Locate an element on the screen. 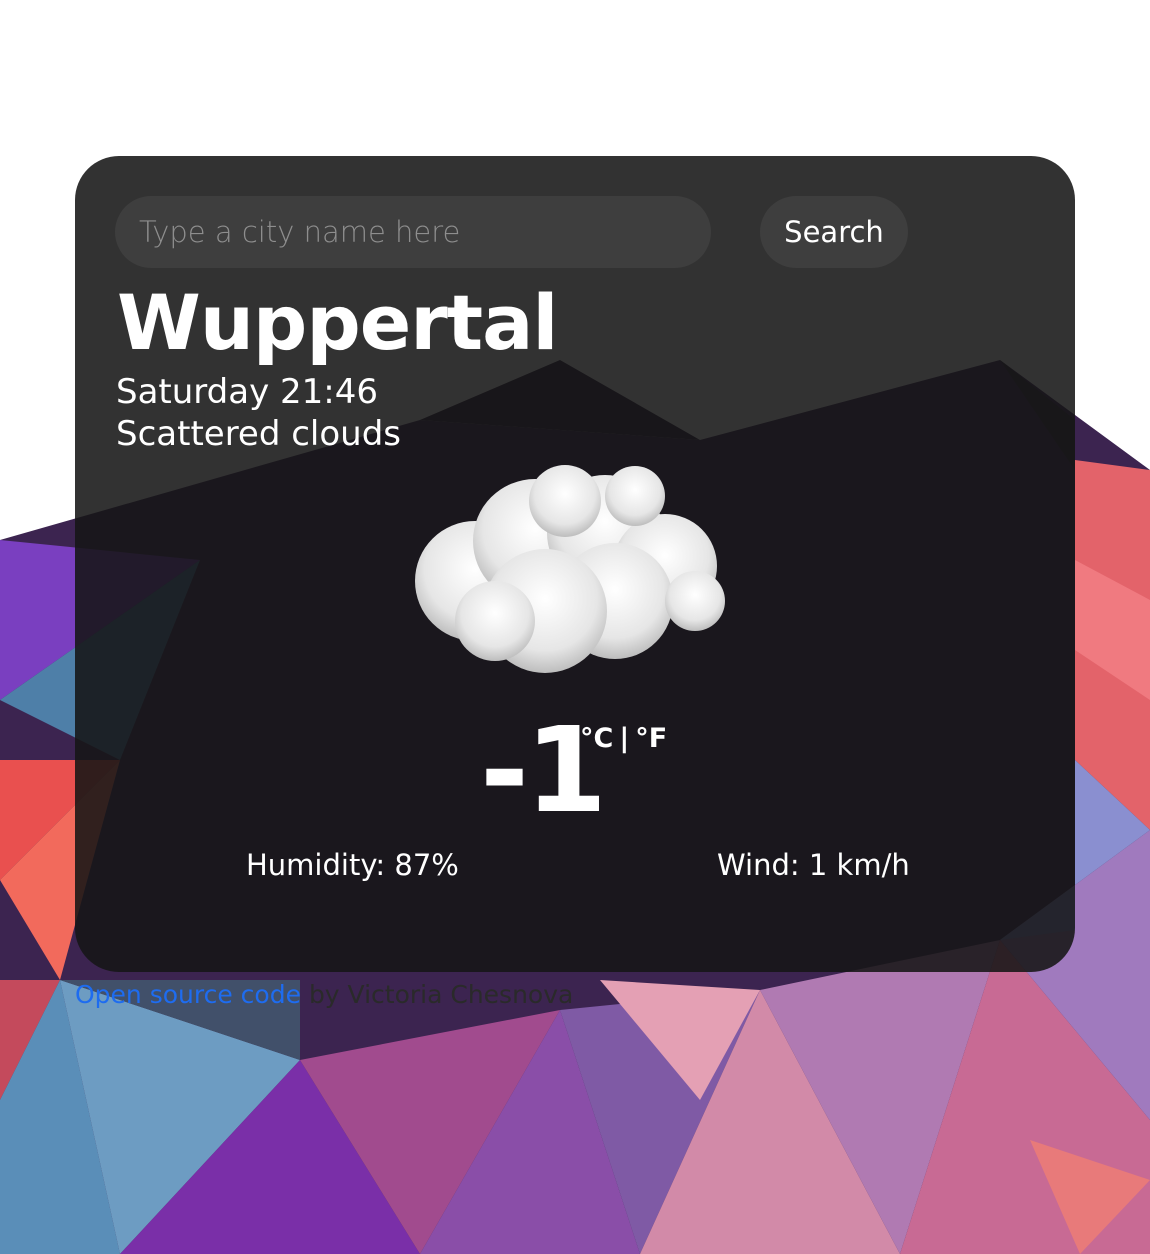 The width and height of the screenshot is (1150, 1254). city-search-input is located at coordinates (413, 232).